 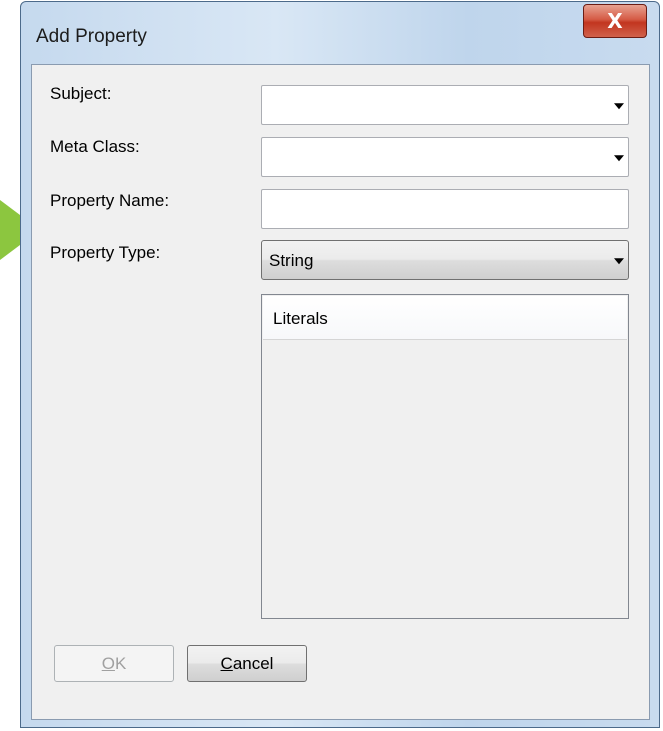 What do you see at coordinates (291, 260) in the screenshot?
I see `property-type-value: String` at bounding box center [291, 260].